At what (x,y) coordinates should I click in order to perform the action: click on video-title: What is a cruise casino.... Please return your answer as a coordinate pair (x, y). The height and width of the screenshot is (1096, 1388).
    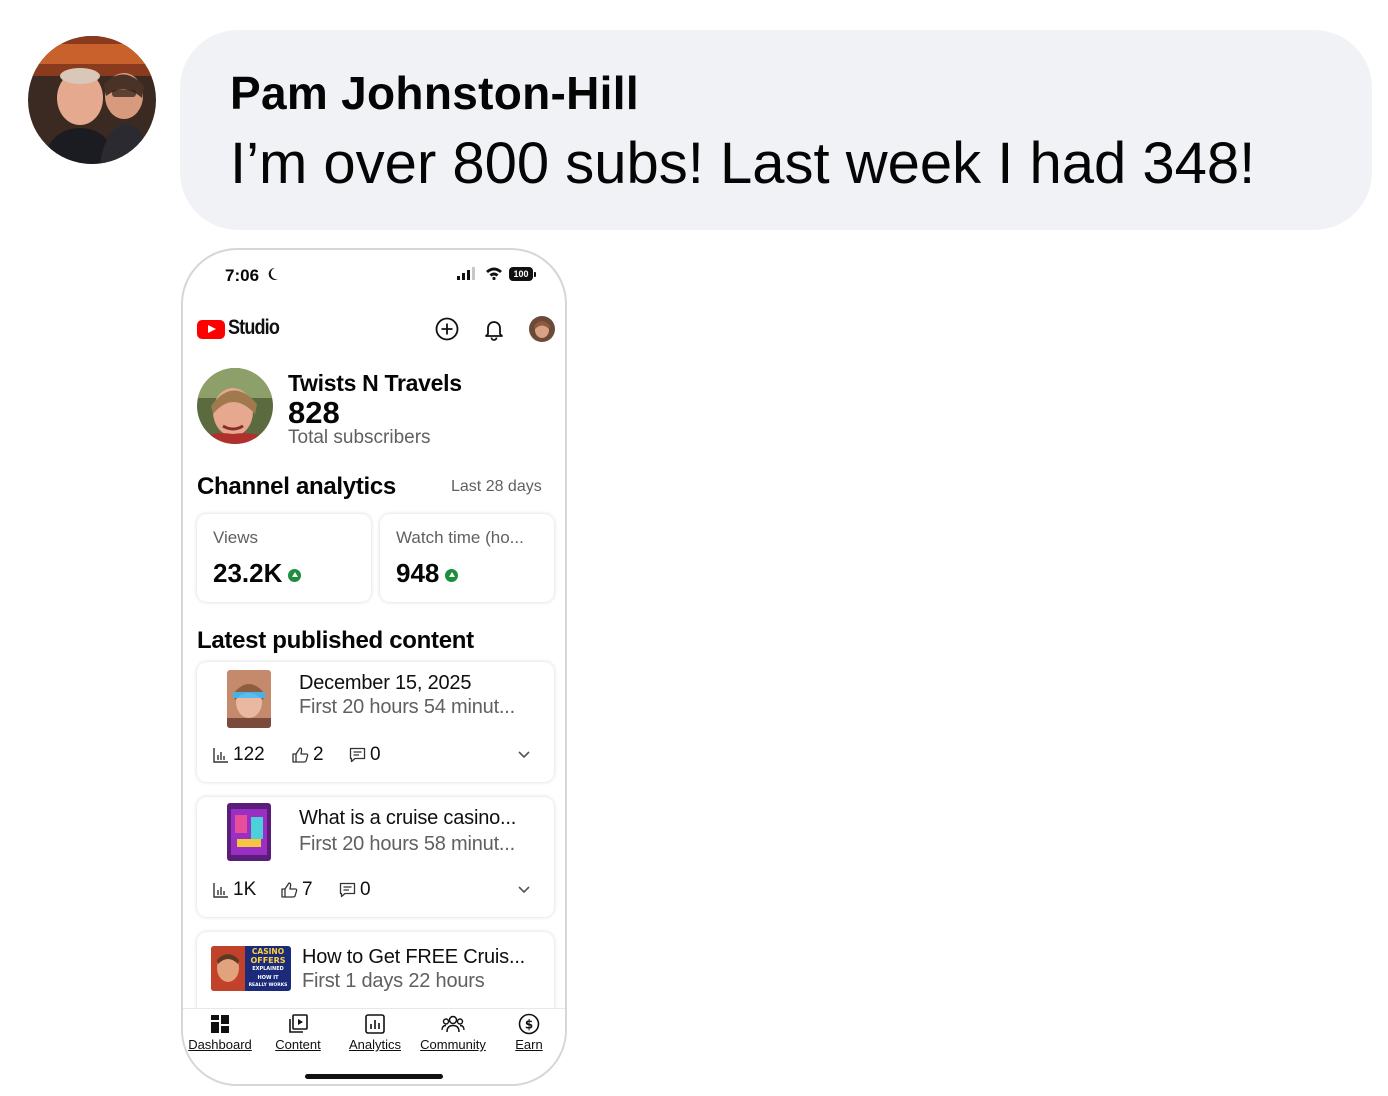
    Looking at the image, I should click on (408, 818).